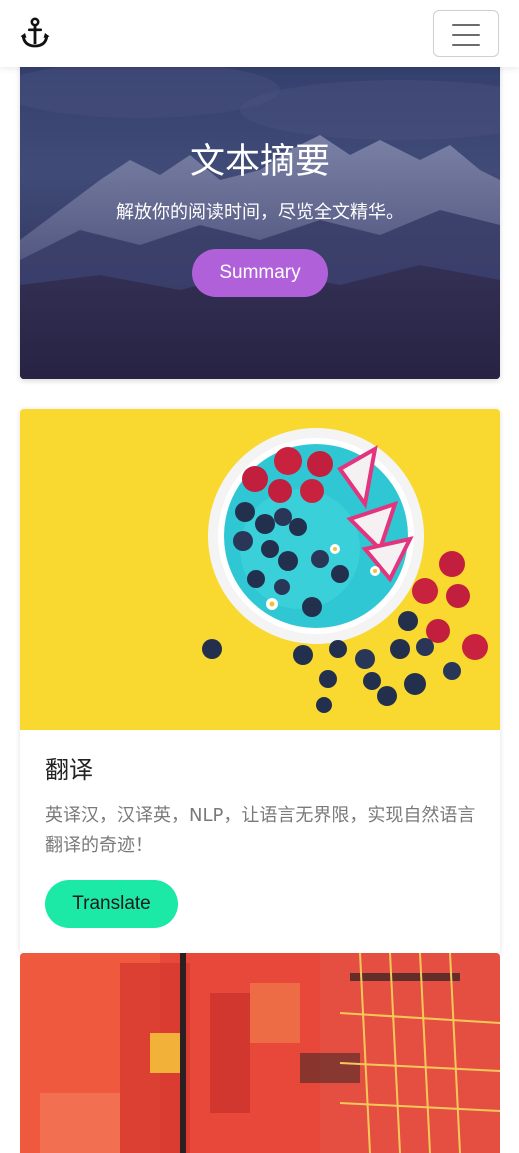 The width and height of the screenshot is (519, 1153). What do you see at coordinates (111, 904) in the screenshot?
I see `translate-button: Translate` at bounding box center [111, 904].